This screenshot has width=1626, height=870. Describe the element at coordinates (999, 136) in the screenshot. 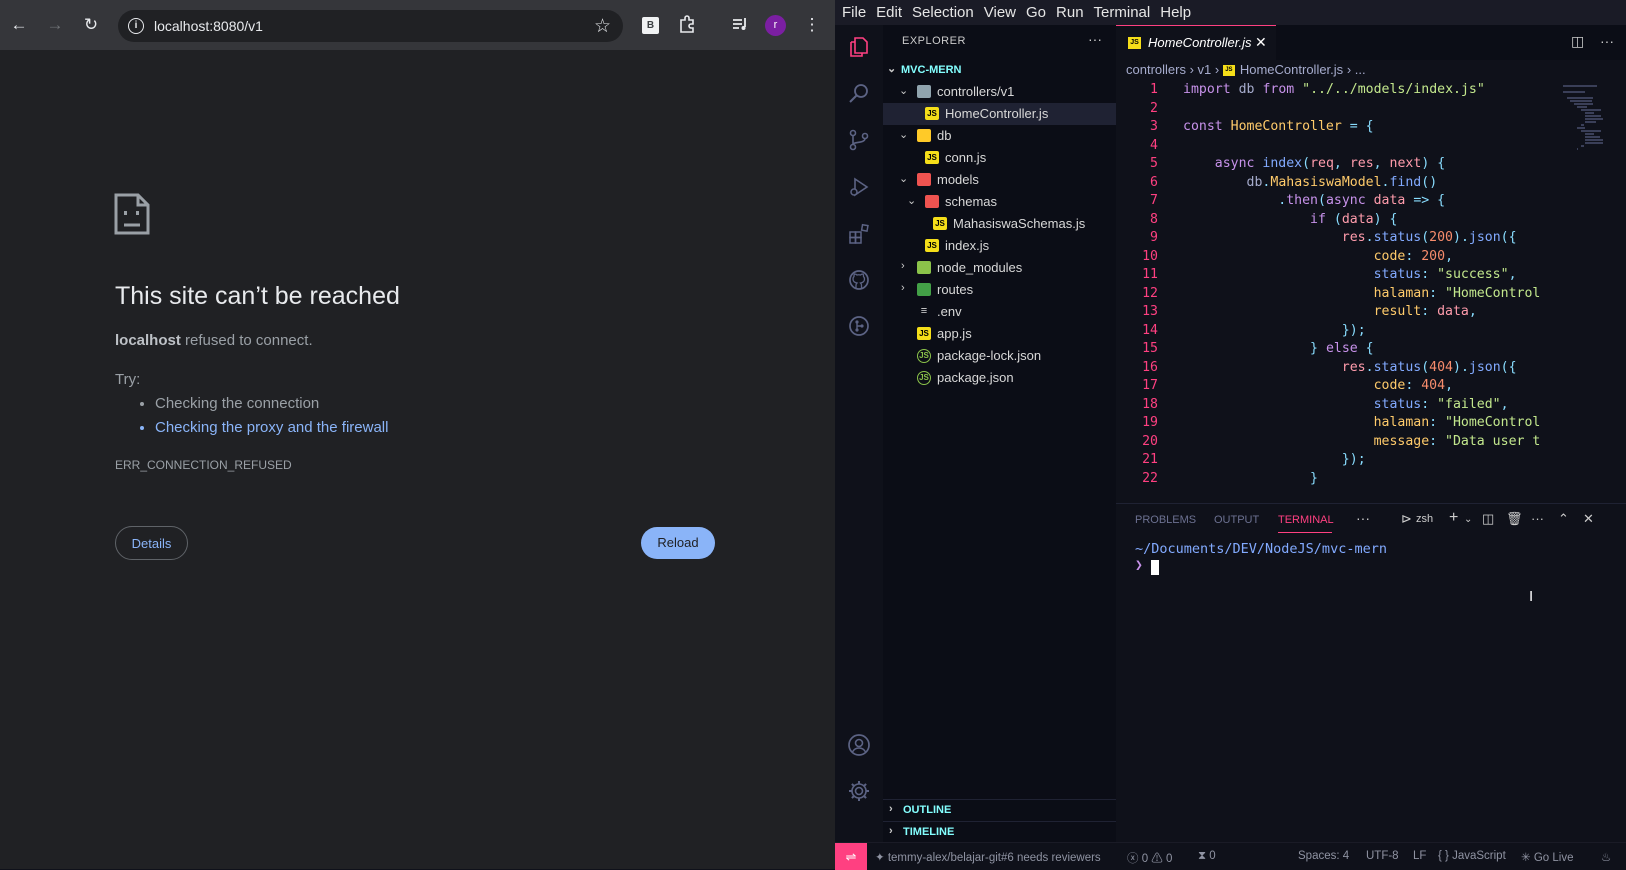

I see `tree-folder-db: ⌄ db` at that location.